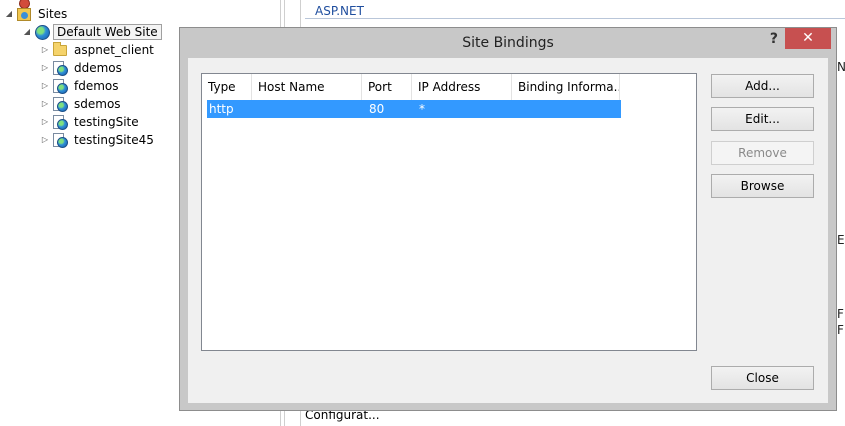 This screenshot has height=426, width=845. What do you see at coordinates (221, 109) in the screenshot?
I see `cell-type: http` at bounding box center [221, 109].